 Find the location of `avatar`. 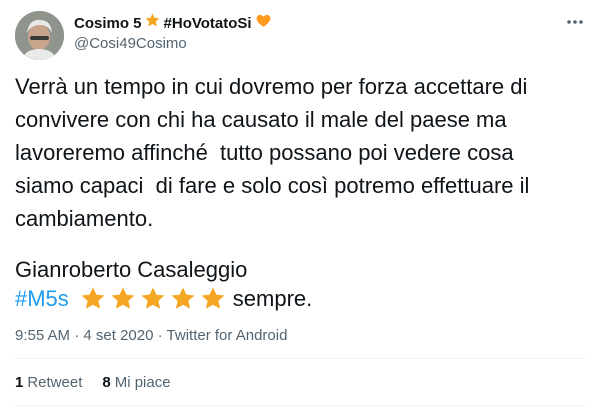

avatar is located at coordinates (39, 35).